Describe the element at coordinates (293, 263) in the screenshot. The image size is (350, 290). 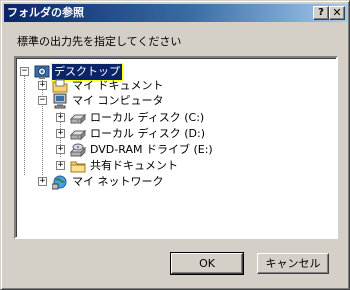
I see `cancel-button: キャンセル` at that location.